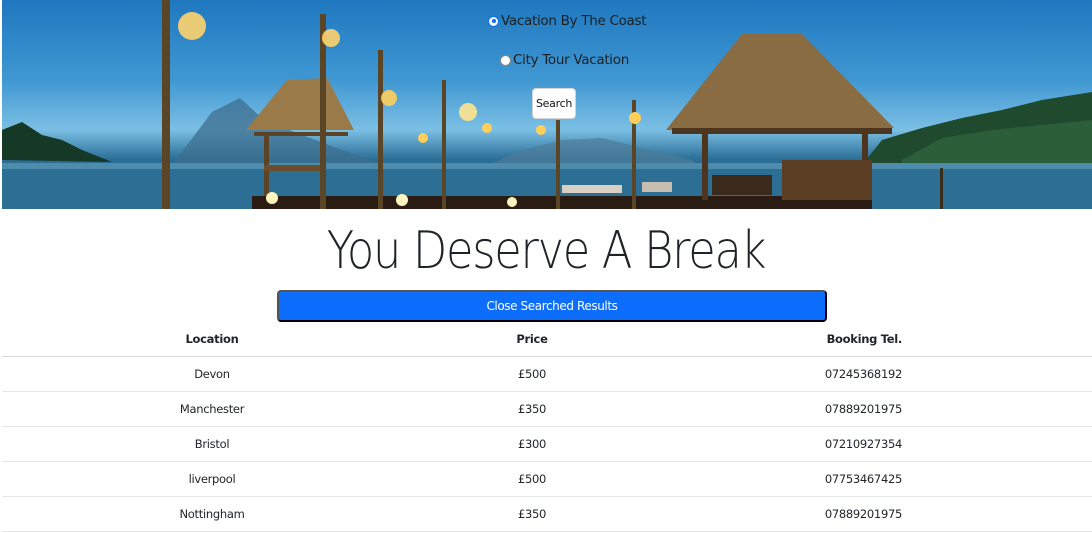 The height and width of the screenshot is (533, 1092). What do you see at coordinates (212, 444) in the screenshot?
I see `cell-location: Bristol` at bounding box center [212, 444].